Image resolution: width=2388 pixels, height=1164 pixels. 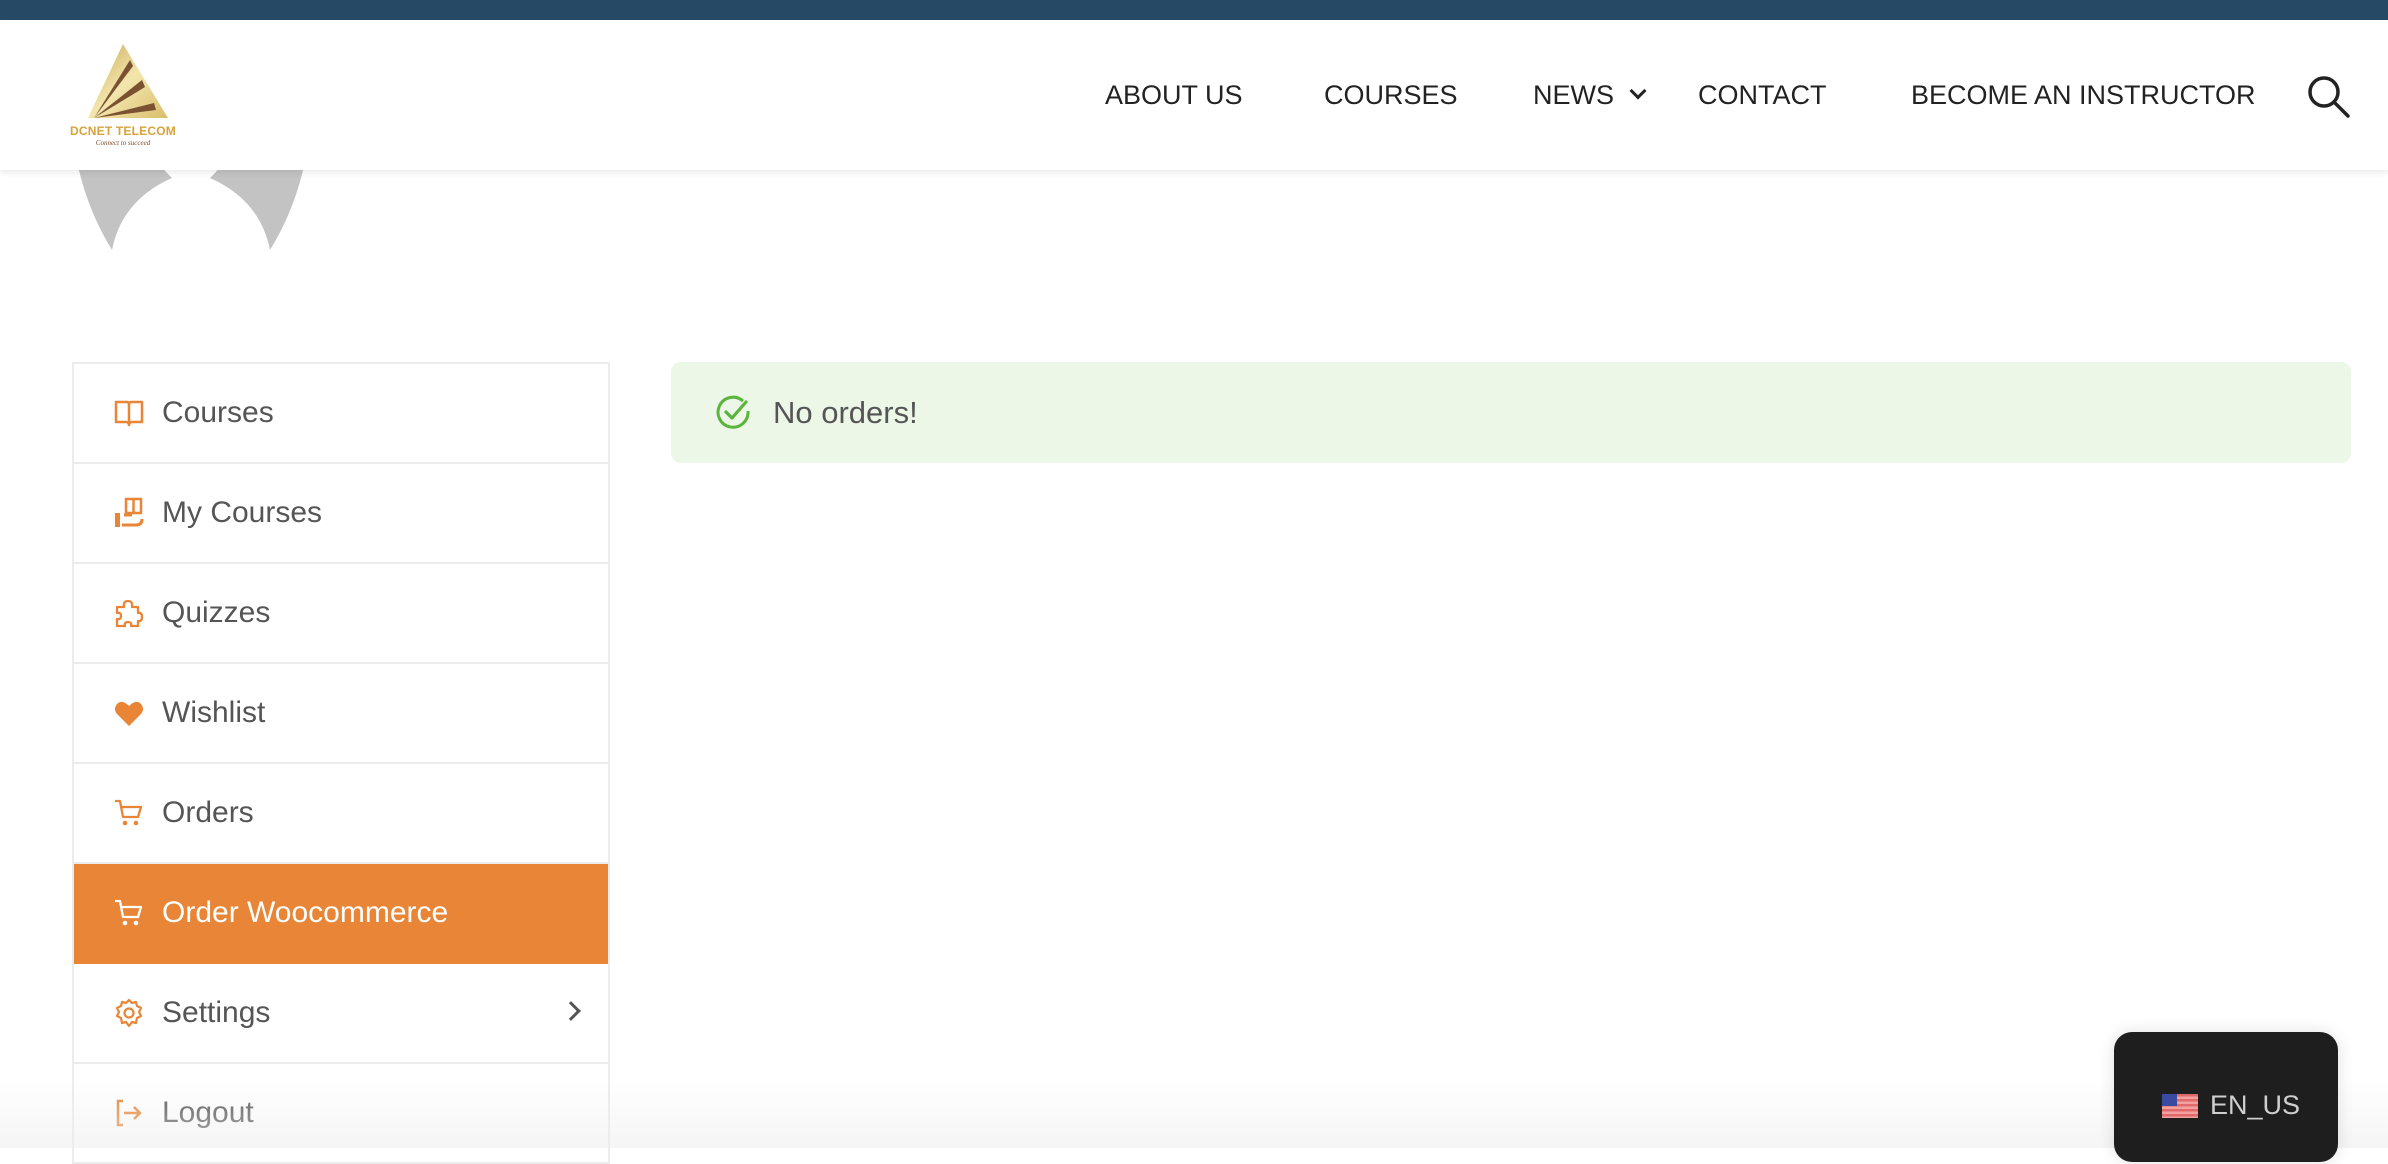 I want to click on language-switcher: EN_US, so click(x=2226, y=1097).